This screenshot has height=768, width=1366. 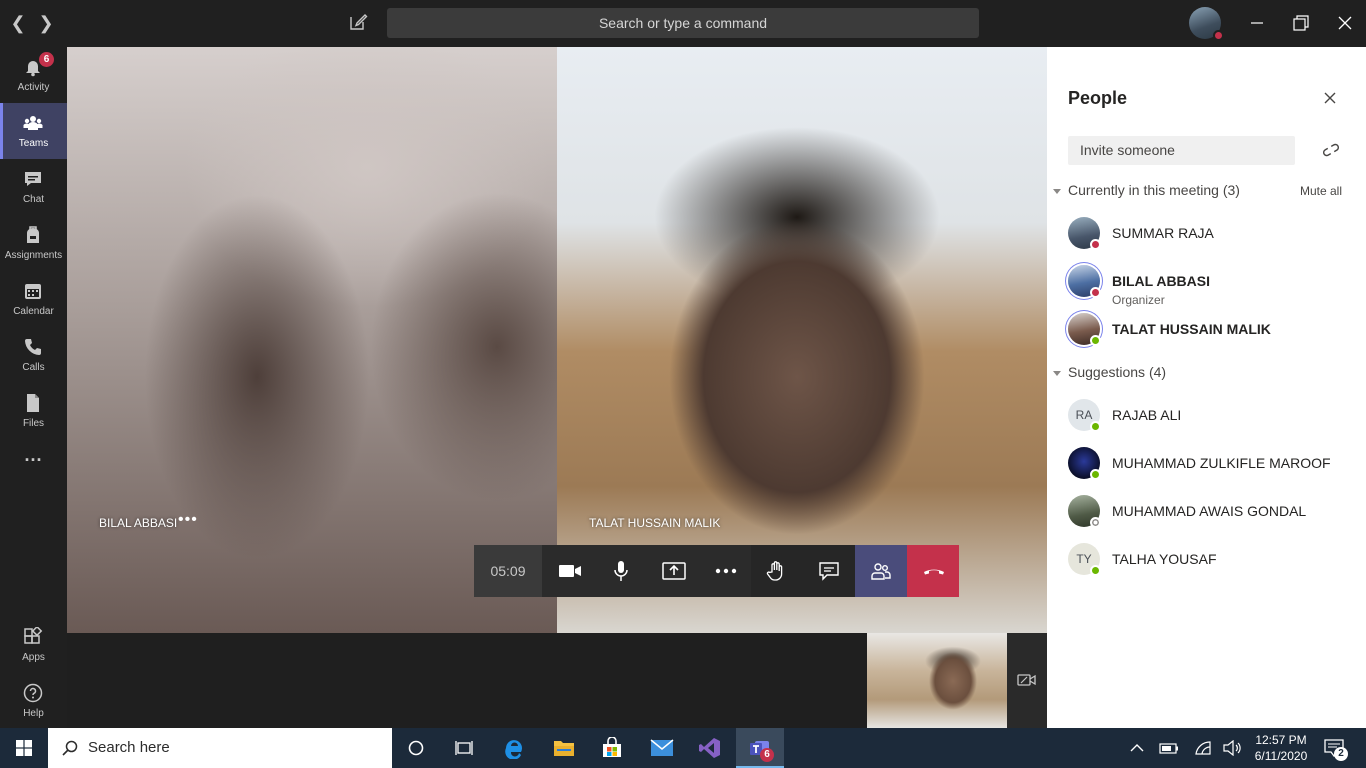 What do you see at coordinates (1203, 748) in the screenshot?
I see `network-button` at bounding box center [1203, 748].